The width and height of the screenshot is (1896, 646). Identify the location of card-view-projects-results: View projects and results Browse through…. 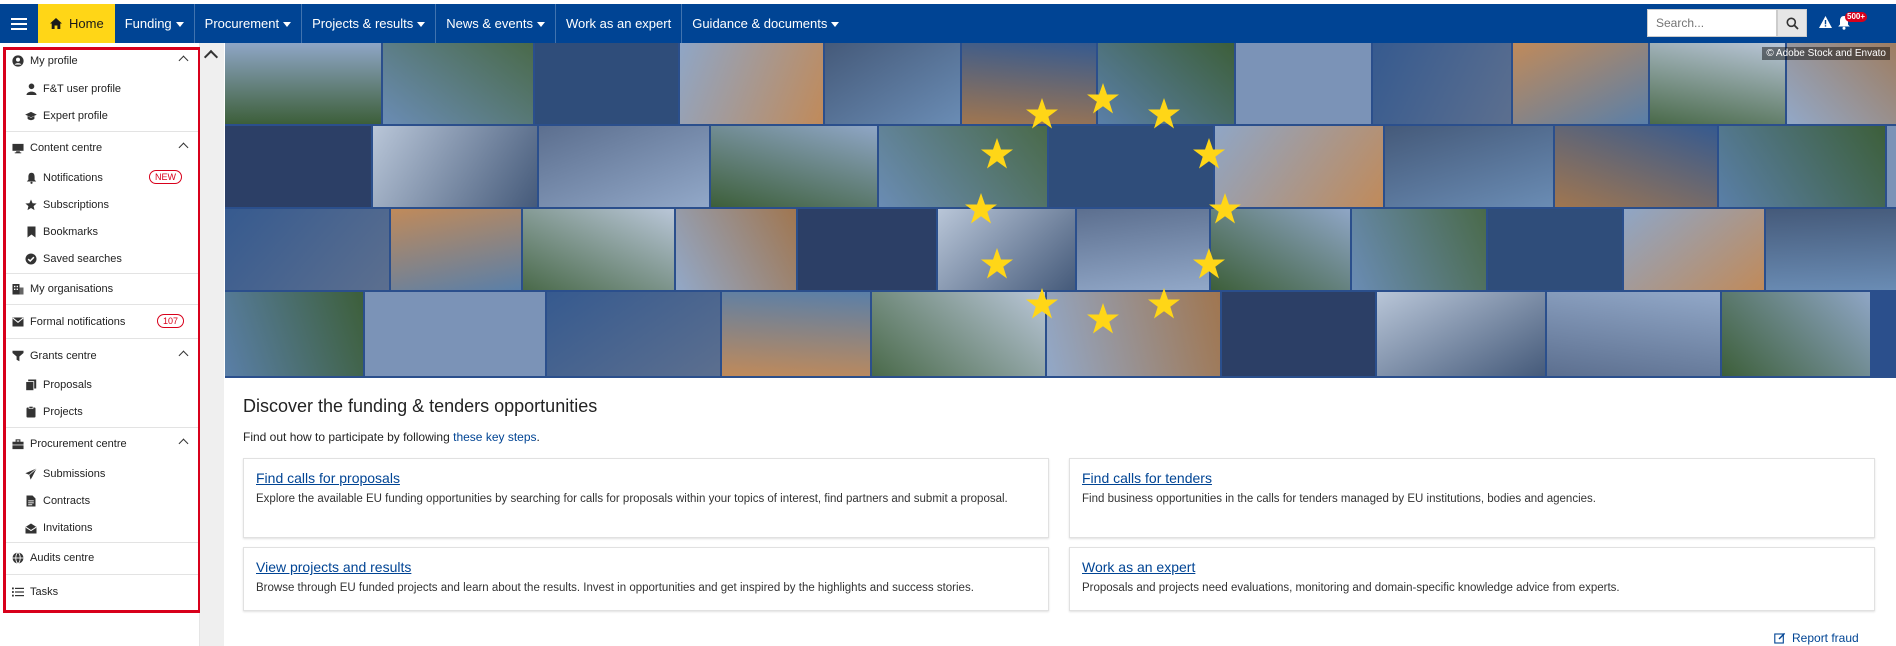
(646, 579).